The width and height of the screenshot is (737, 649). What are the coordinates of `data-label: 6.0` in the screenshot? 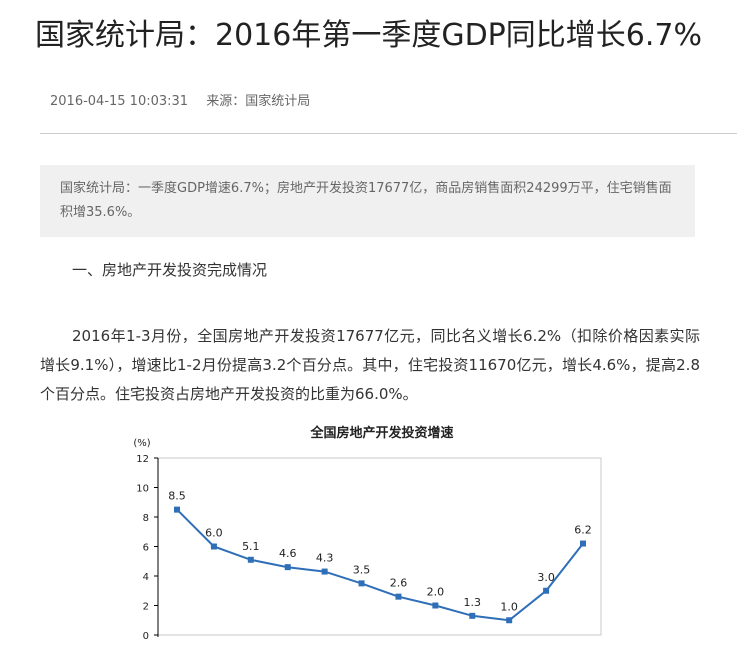 It's located at (214, 533).